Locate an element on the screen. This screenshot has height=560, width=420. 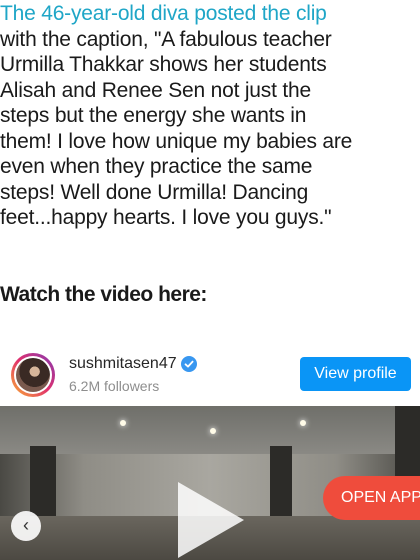
view-profile-button: View profile is located at coordinates (355, 374).